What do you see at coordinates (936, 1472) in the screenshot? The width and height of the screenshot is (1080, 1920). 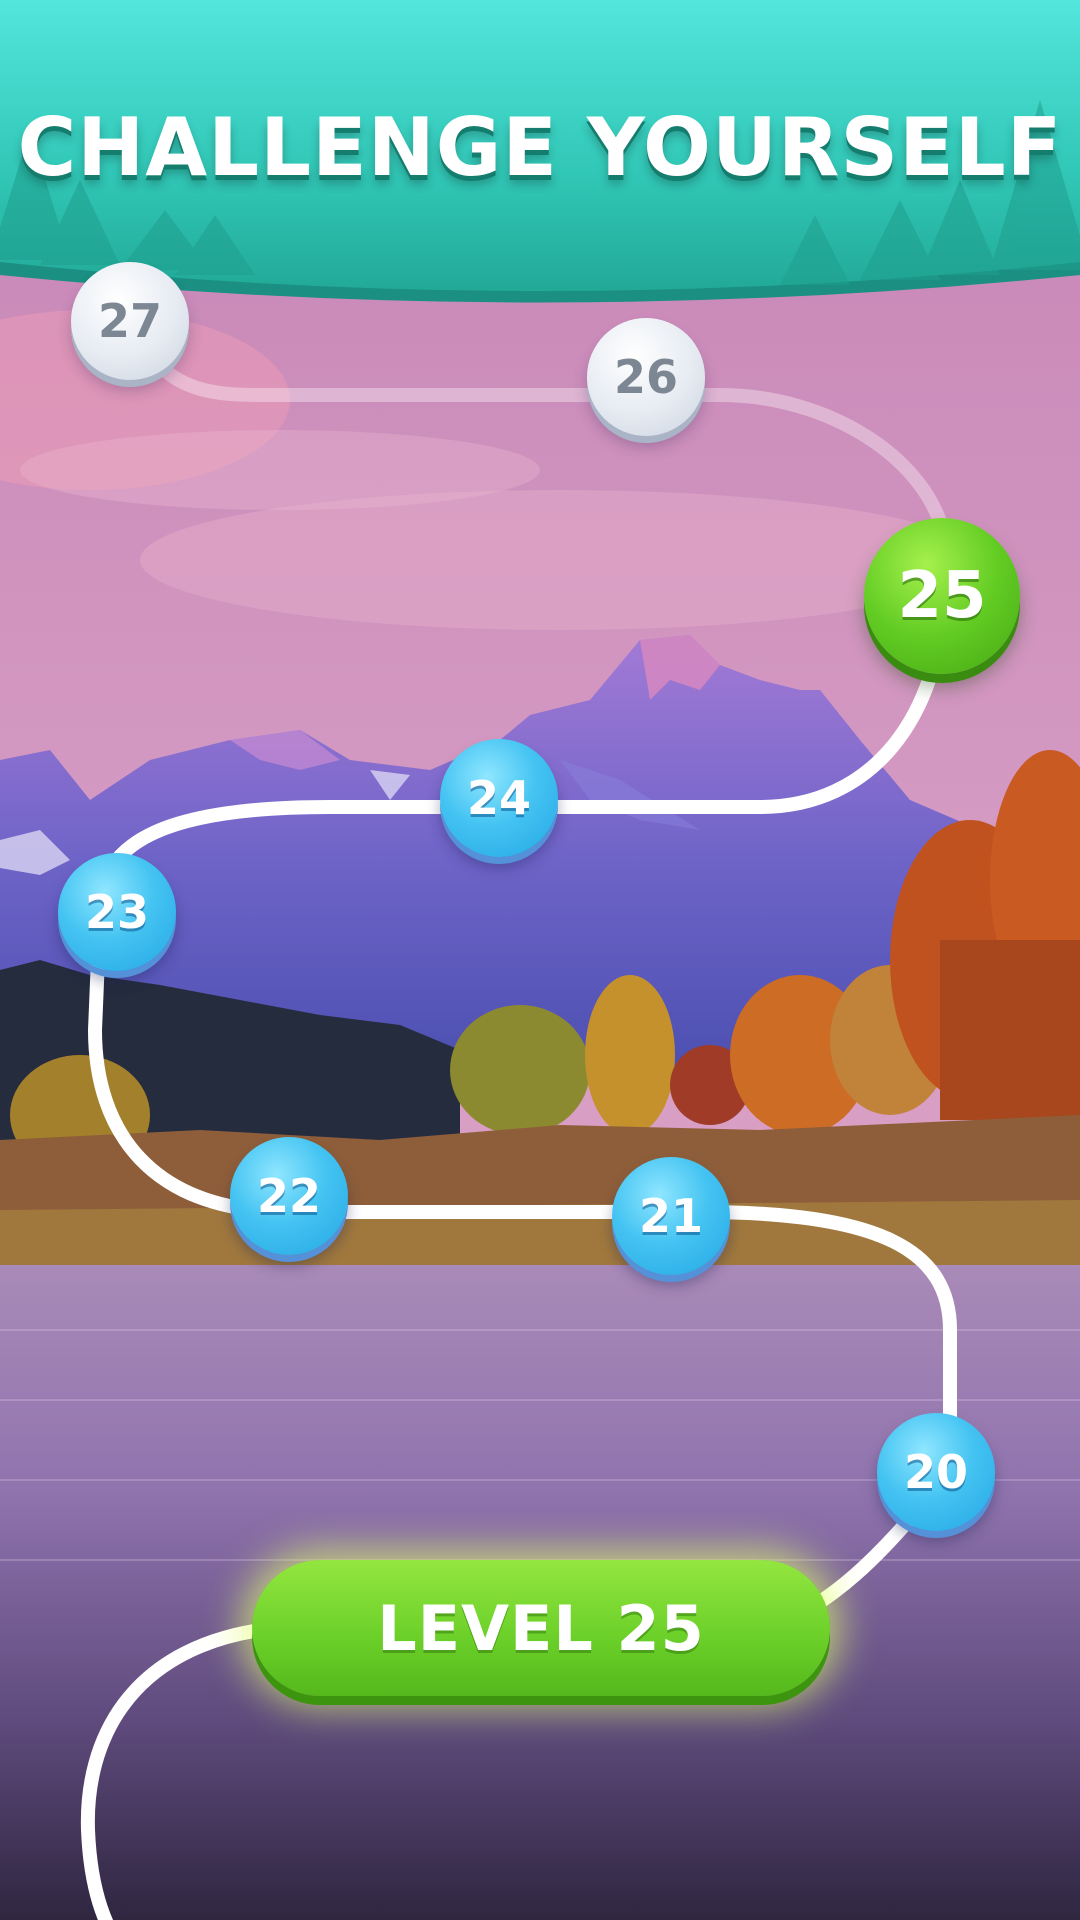 I see `level-node-20: 20` at bounding box center [936, 1472].